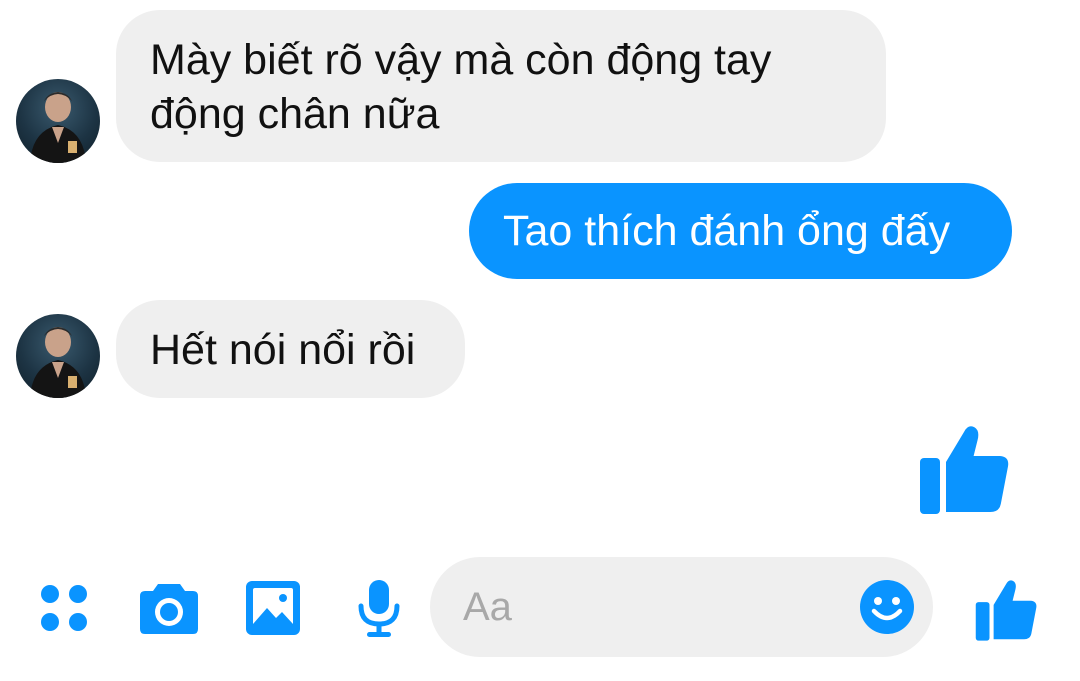 The height and width of the screenshot is (681, 1080). I want to click on message-input: Aa, so click(681, 607).